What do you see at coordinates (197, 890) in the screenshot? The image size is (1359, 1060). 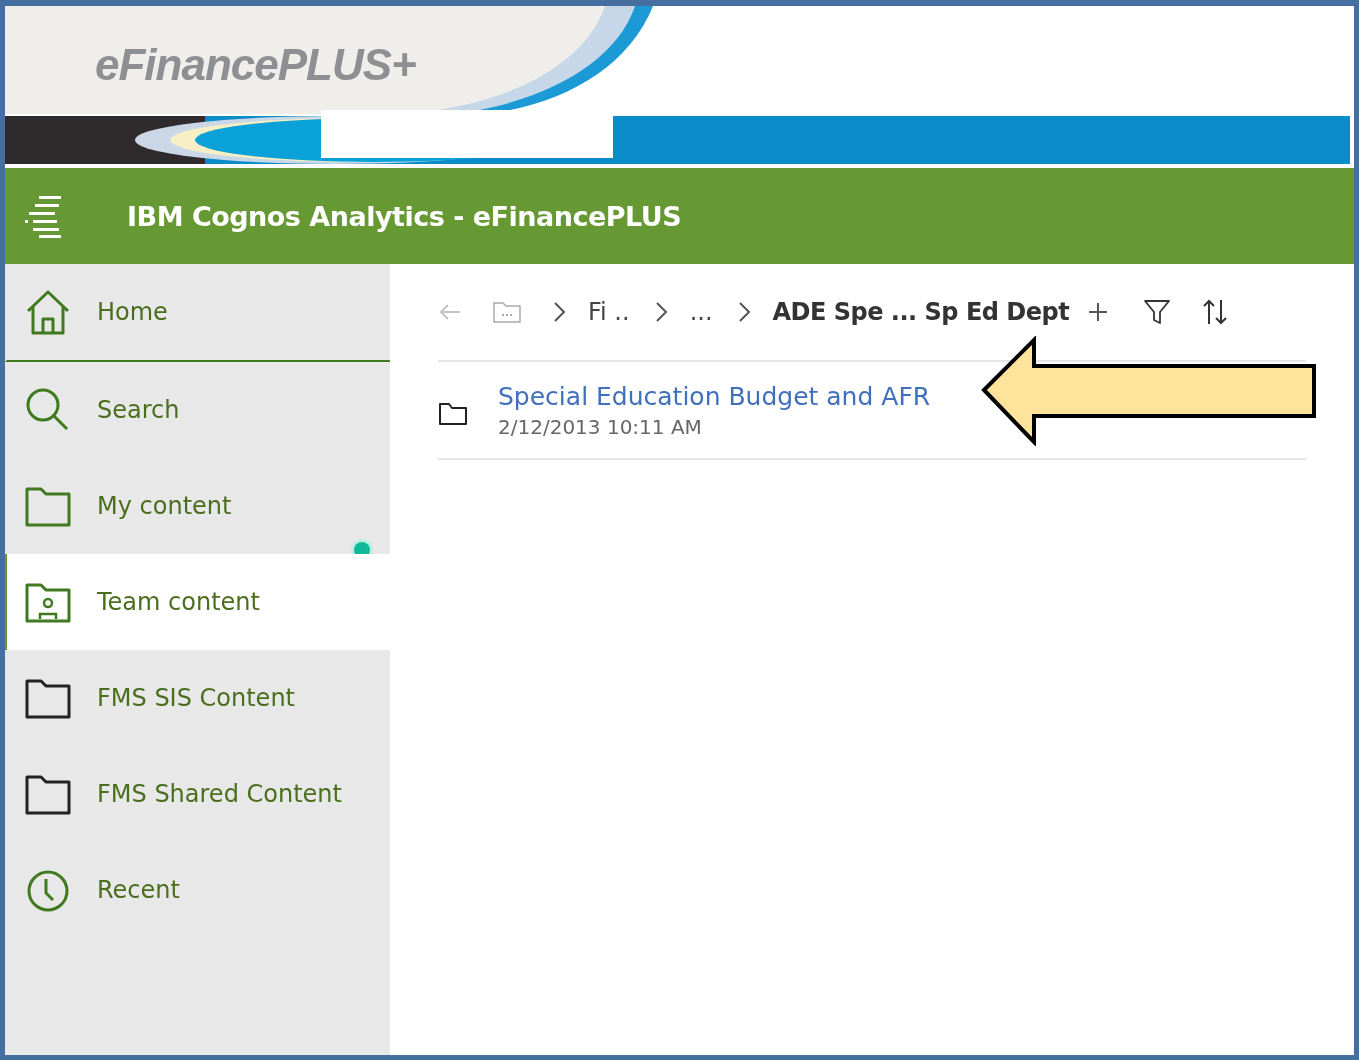 I see `sidebar-item: Recent` at bounding box center [197, 890].